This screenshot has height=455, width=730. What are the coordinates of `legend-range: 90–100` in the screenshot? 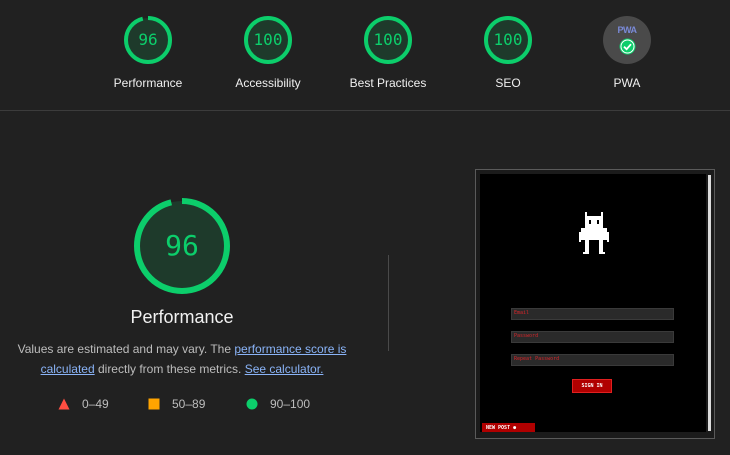 It's located at (290, 404).